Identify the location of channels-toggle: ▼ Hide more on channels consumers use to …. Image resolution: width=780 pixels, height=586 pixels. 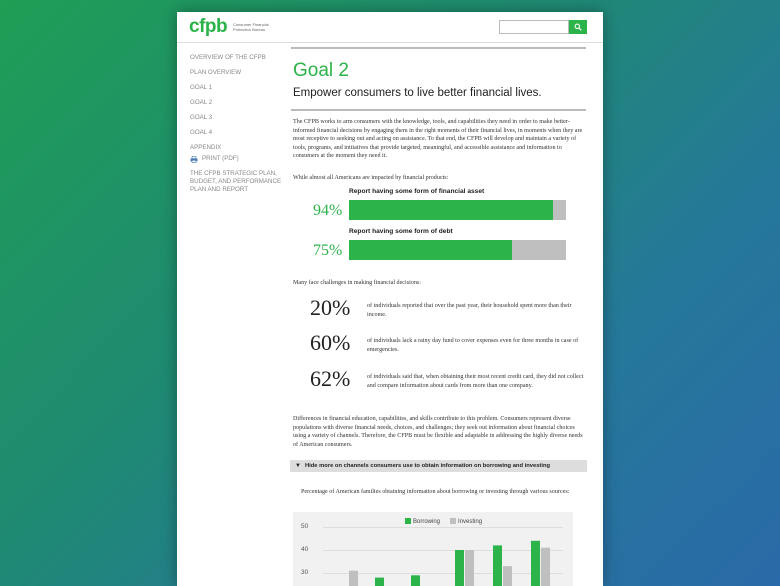
(438, 466).